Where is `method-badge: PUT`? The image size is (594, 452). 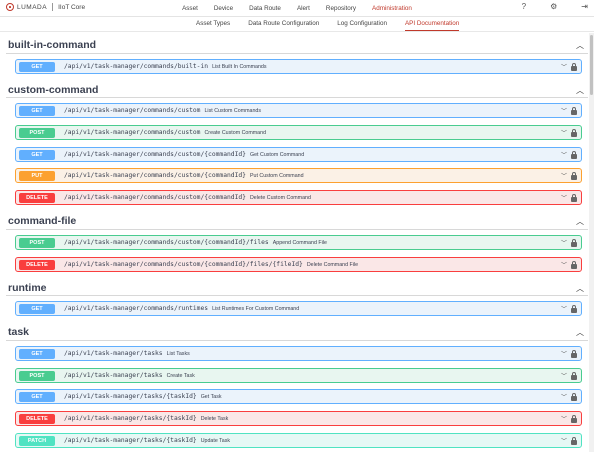
method-badge: PUT is located at coordinates (37, 175).